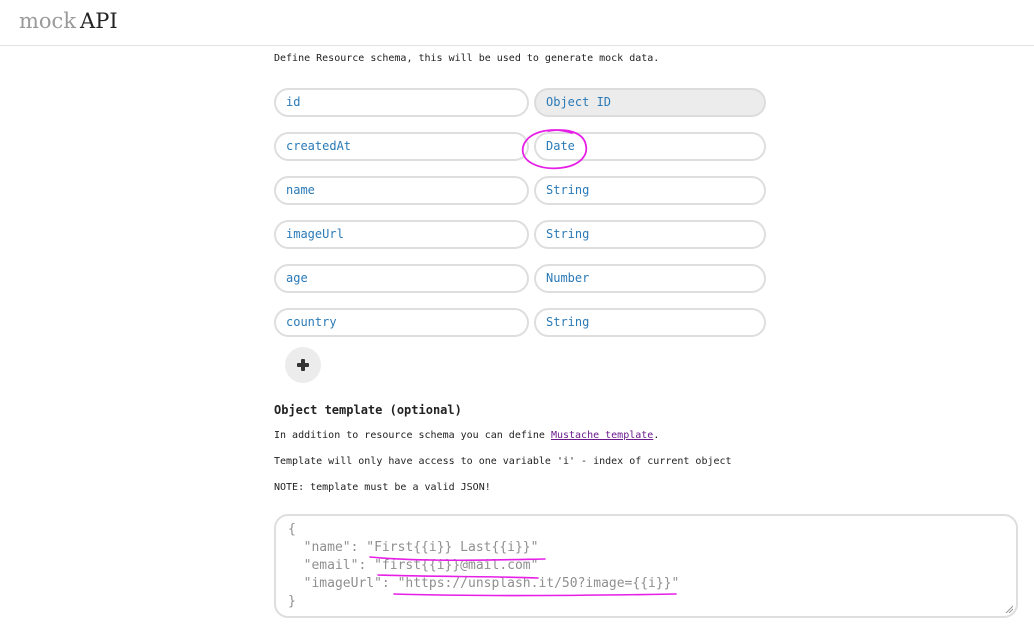 Image resolution: width=1034 pixels, height=629 pixels. I want to click on field-name-input: age, so click(401, 278).